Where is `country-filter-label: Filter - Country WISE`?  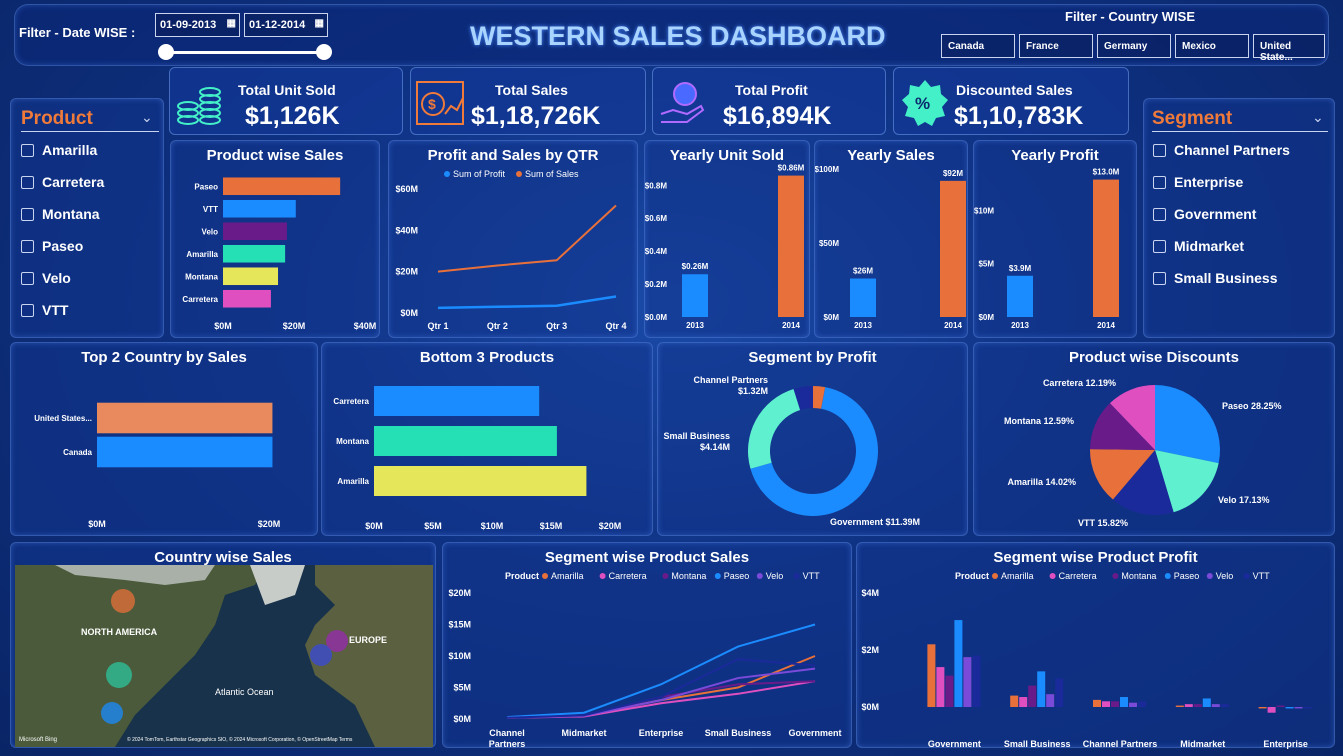 country-filter-label: Filter - Country WISE is located at coordinates (1130, 16).